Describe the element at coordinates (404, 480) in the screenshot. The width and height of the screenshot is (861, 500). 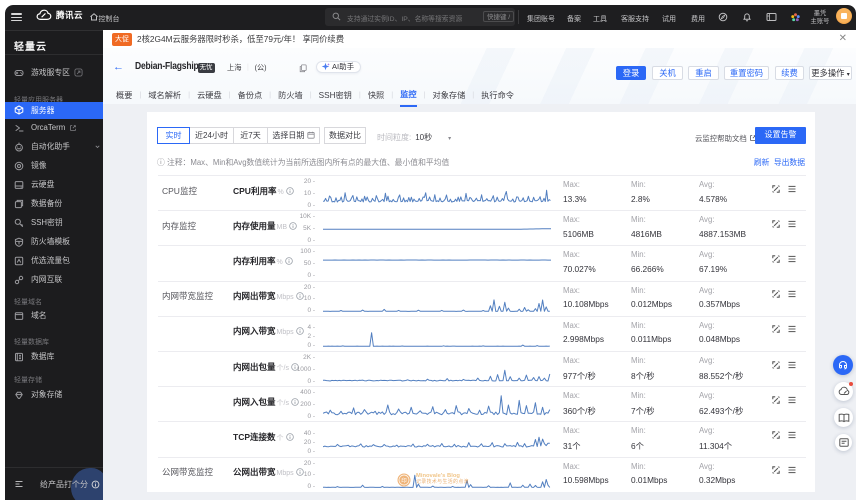
I see `svg-text: 印` at that location.